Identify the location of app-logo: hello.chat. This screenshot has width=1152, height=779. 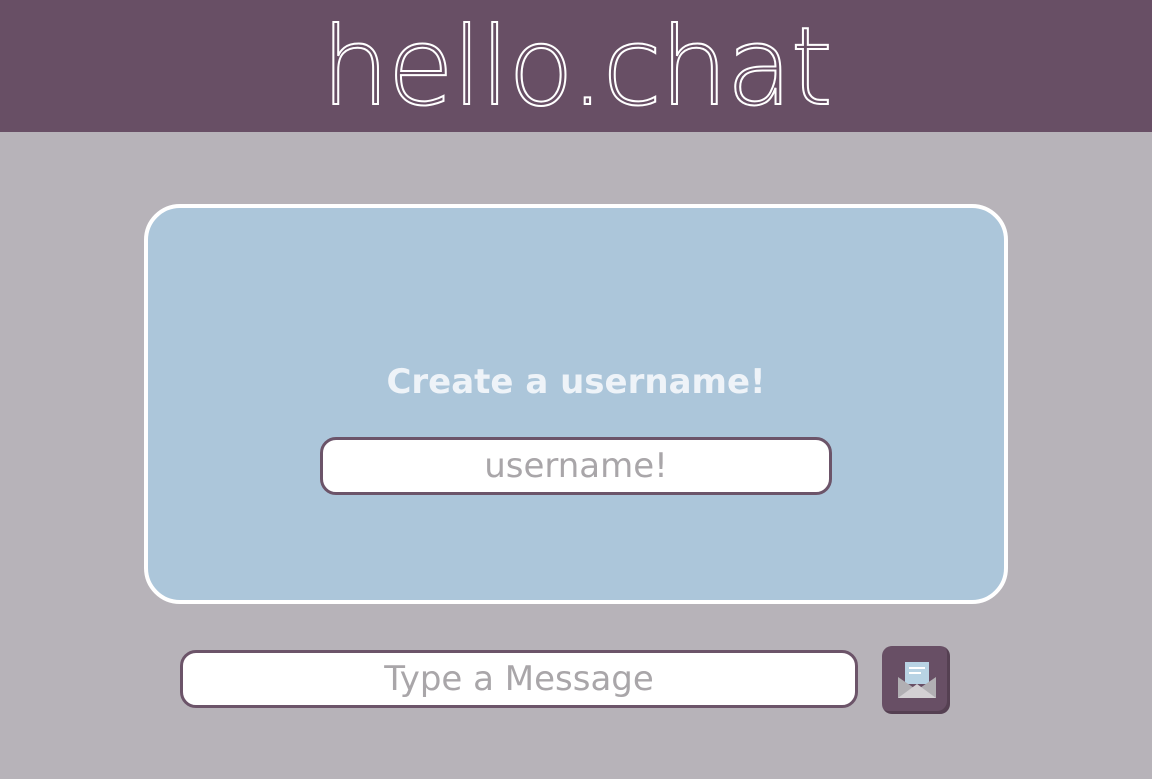
(577, 67).